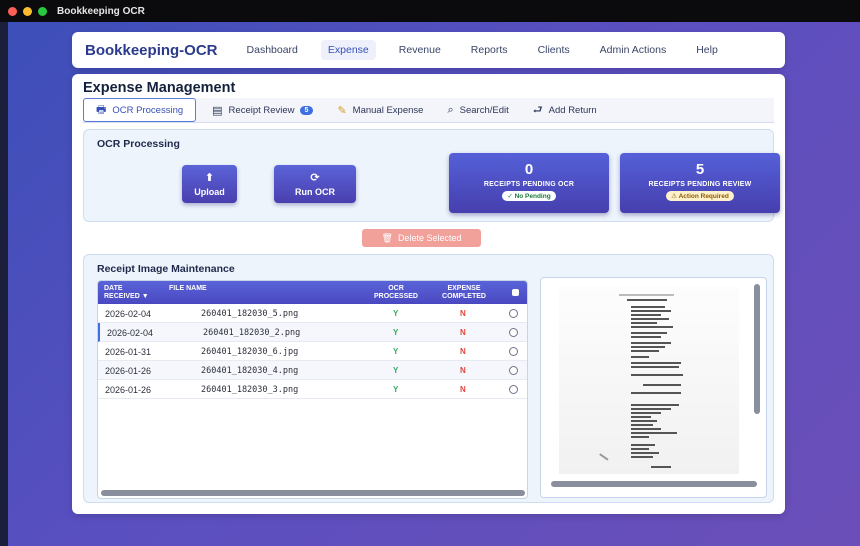 Image resolution: width=860 pixels, height=546 pixels. I want to click on nav-admin-actions: Admin Actions, so click(633, 50).